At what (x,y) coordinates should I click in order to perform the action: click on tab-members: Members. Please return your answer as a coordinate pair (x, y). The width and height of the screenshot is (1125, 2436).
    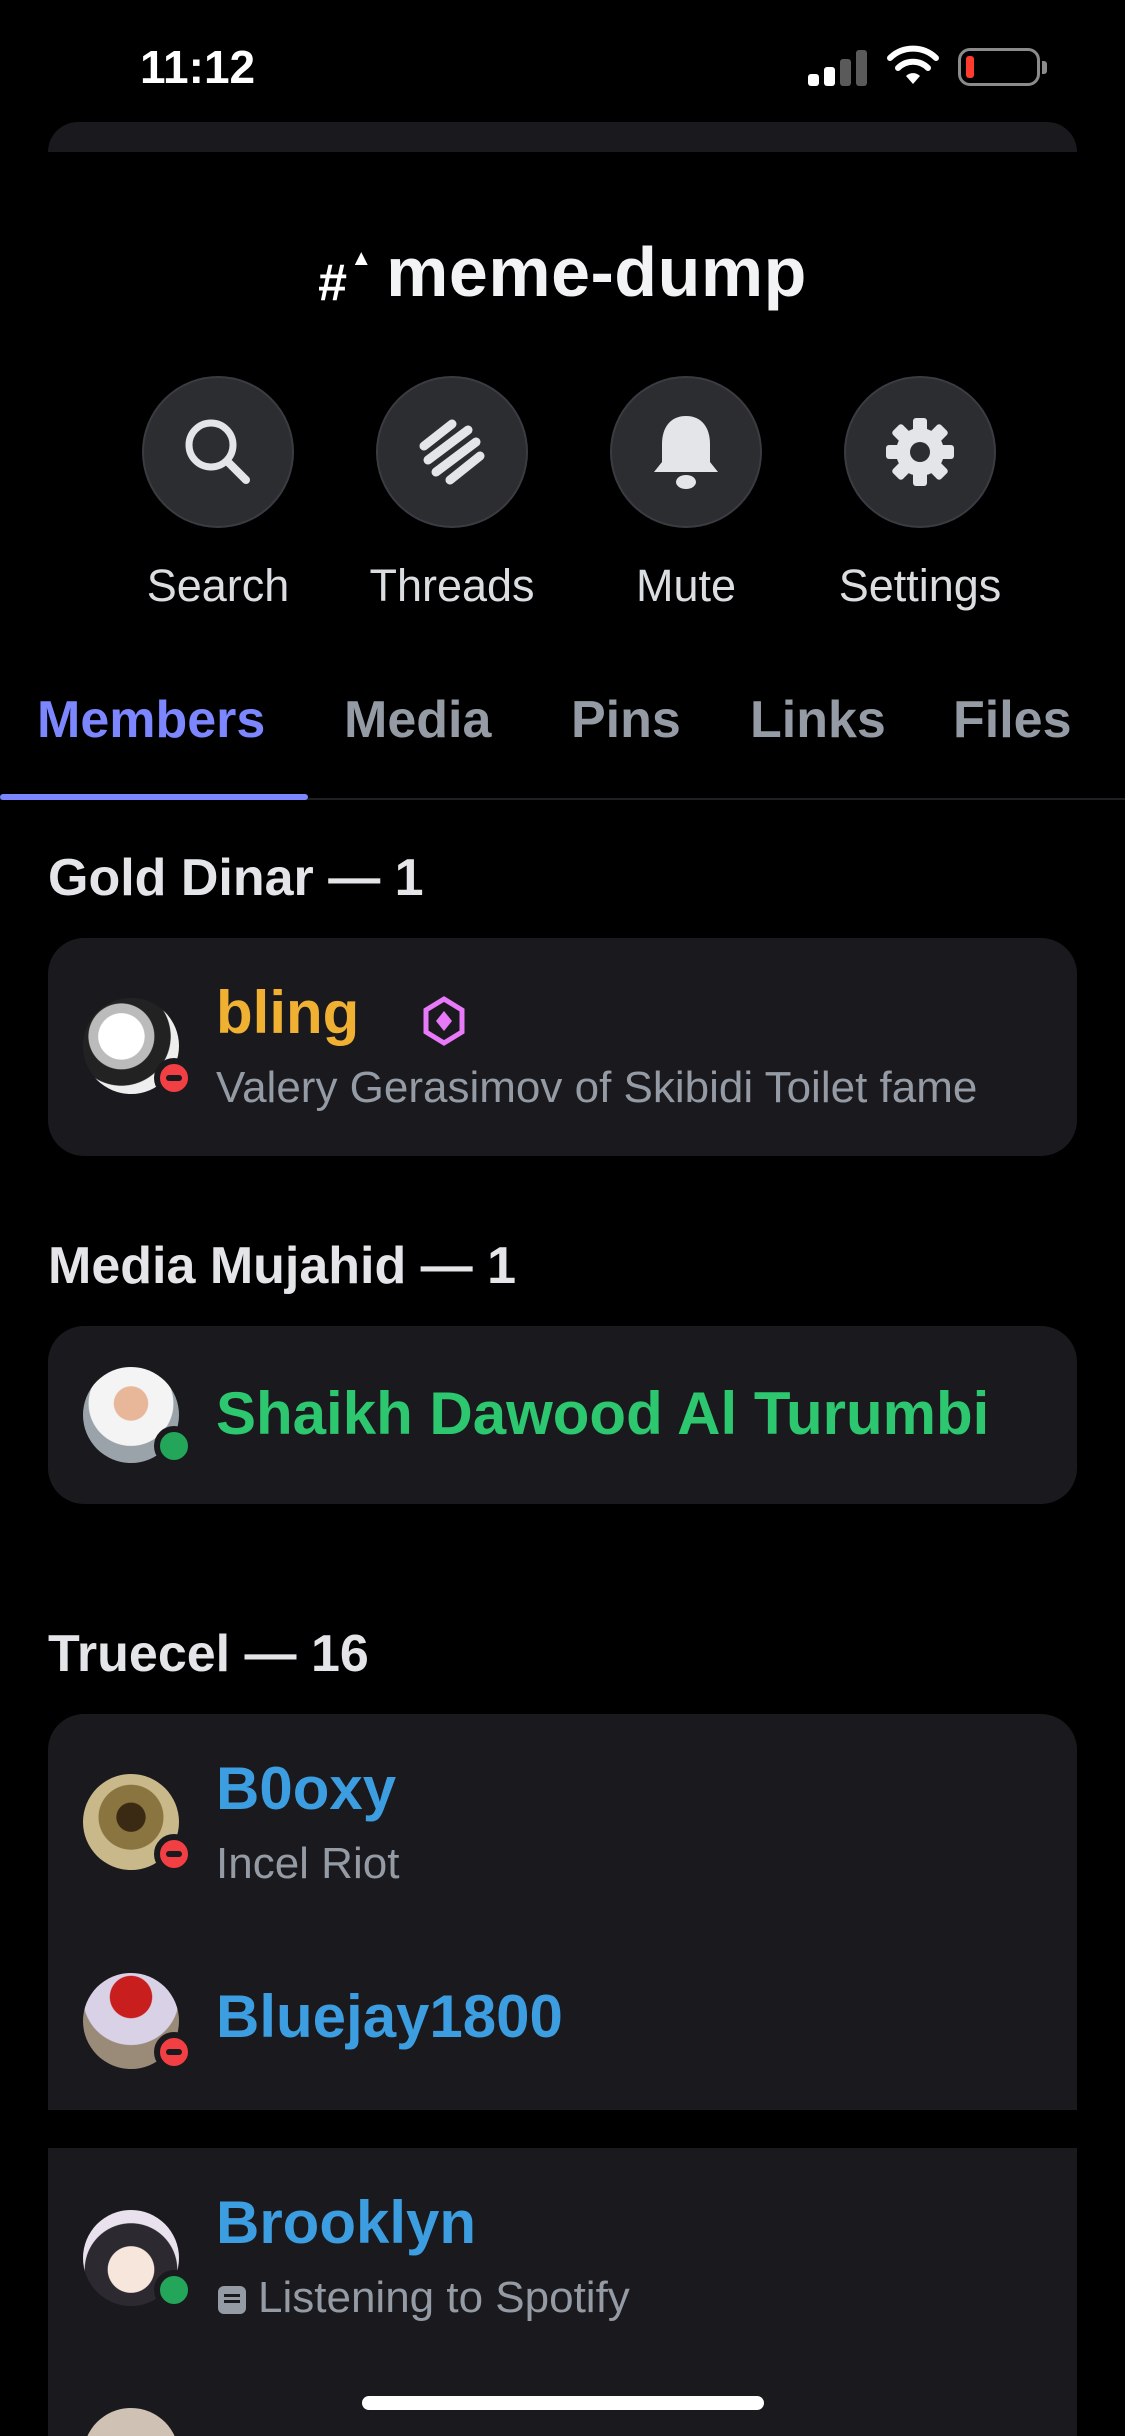
    Looking at the image, I should click on (151, 740).